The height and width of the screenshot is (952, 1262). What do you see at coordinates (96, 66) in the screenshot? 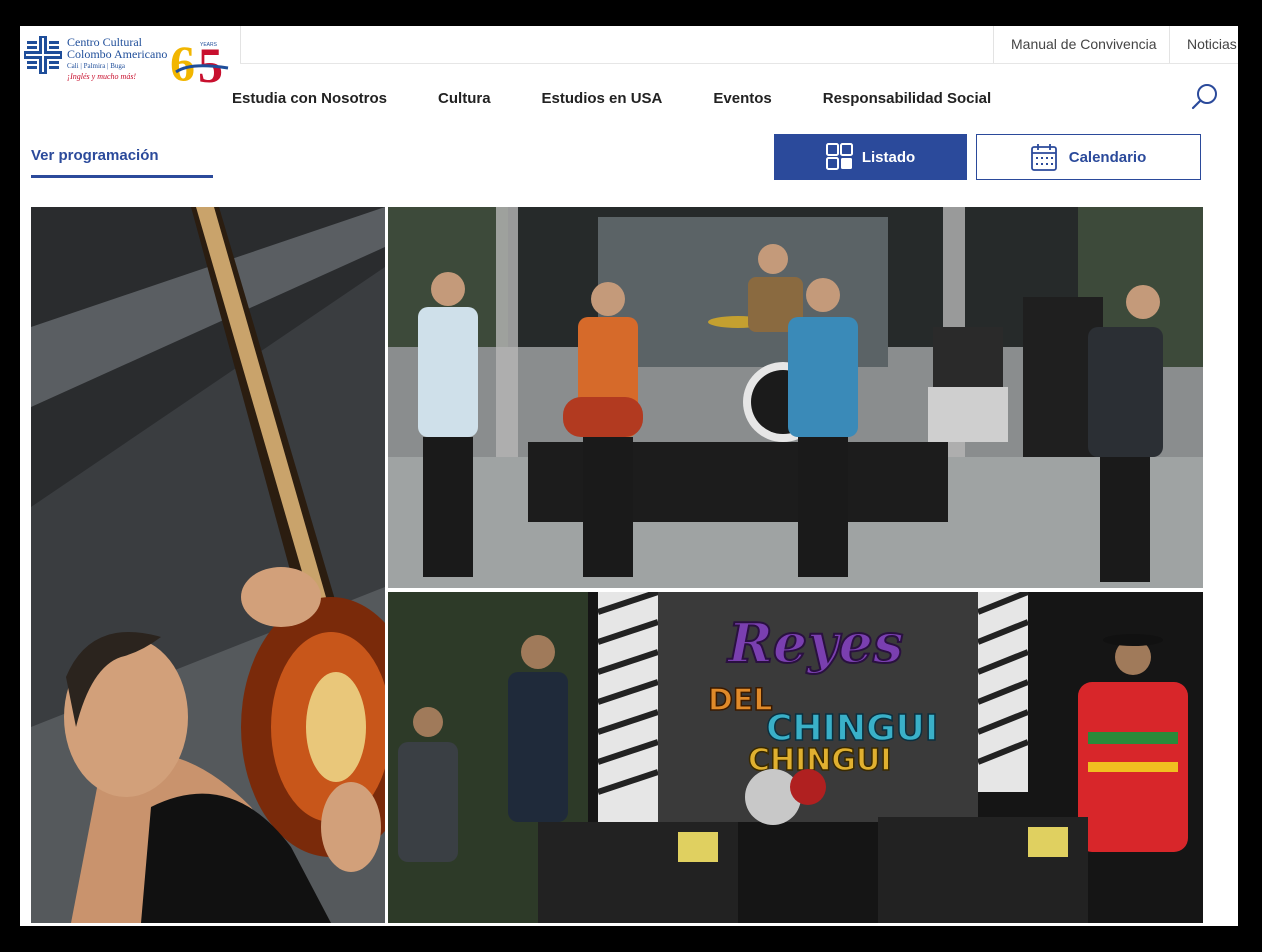
I see `org-cities: Cali | Palmira | Buga` at bounding box center [96, 66].